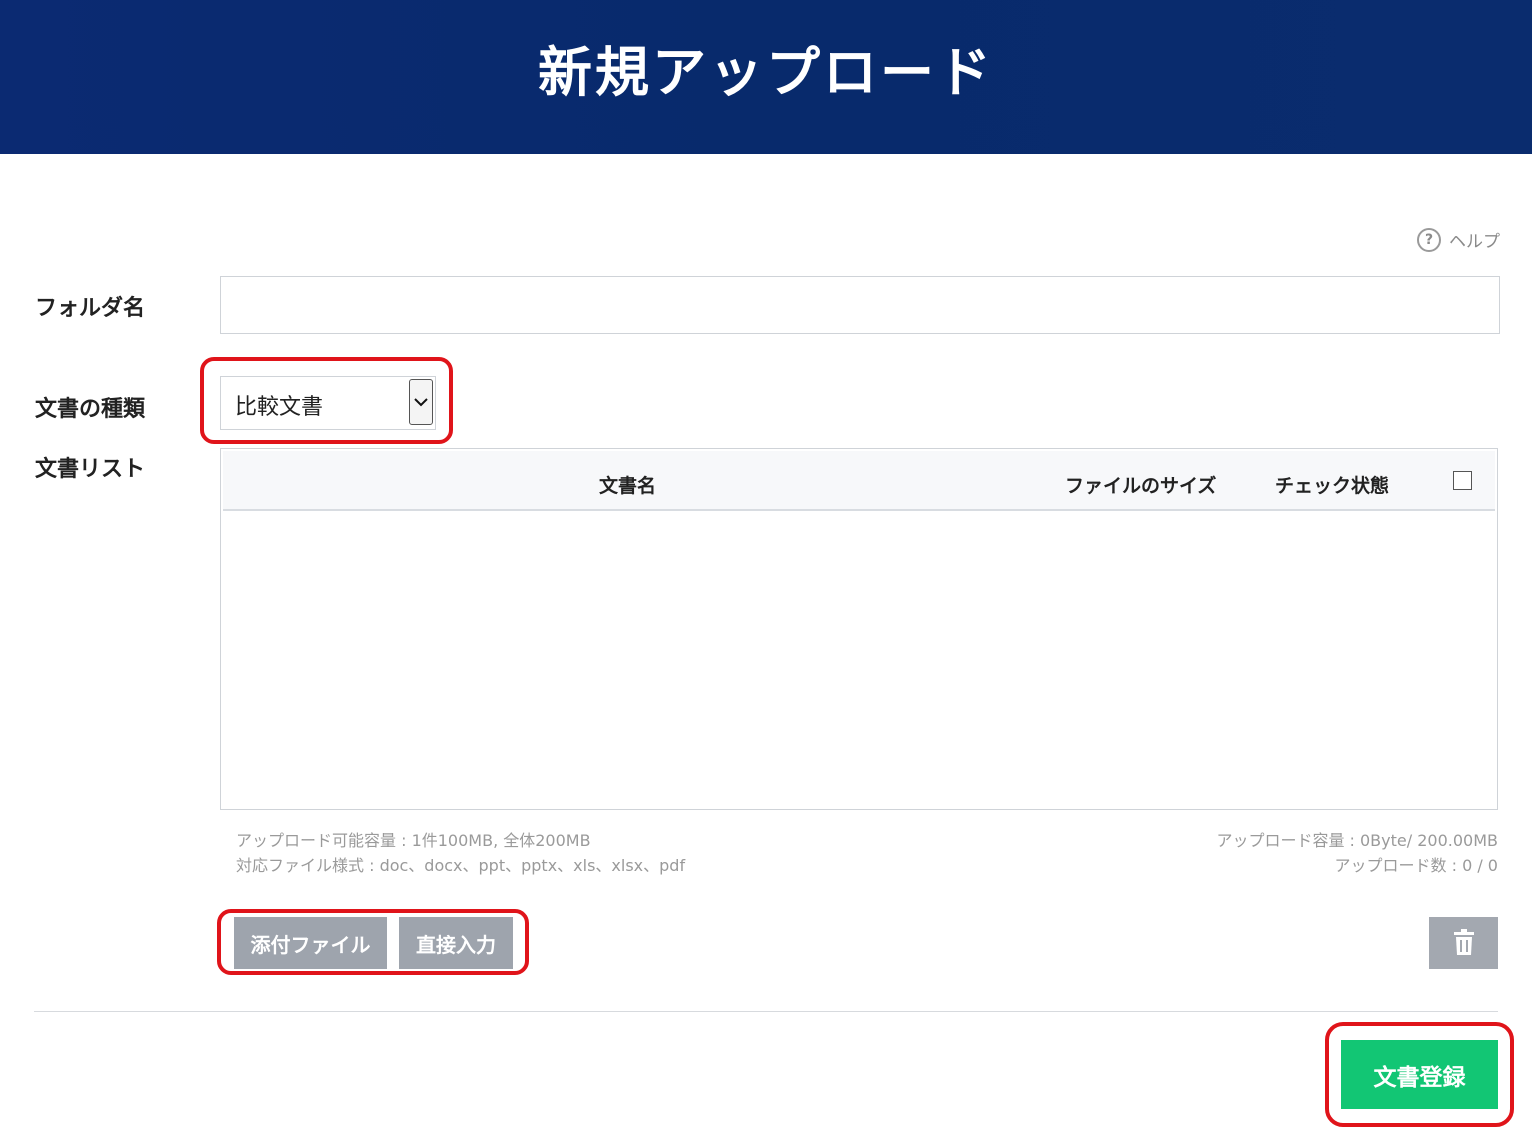 This screenshot has width=1532, height=1127. I want to click on direct-input-button: 直接入力, so click(456, 943).